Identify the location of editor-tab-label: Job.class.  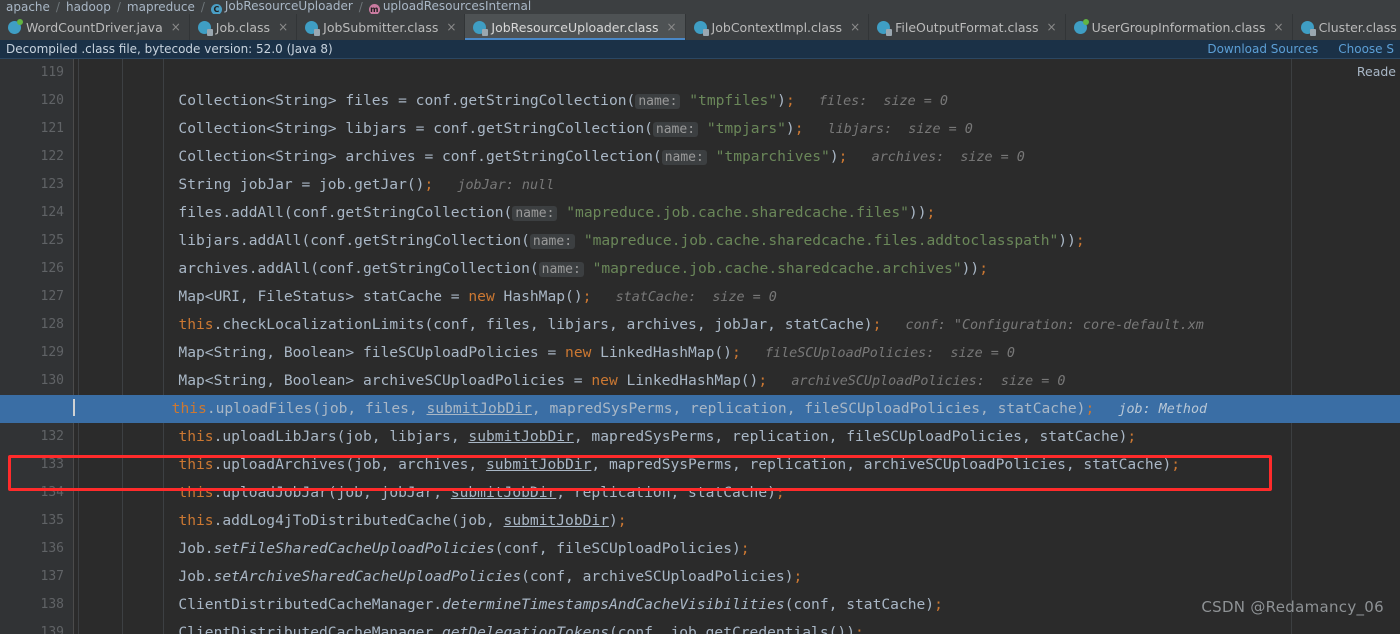
(243, 27).